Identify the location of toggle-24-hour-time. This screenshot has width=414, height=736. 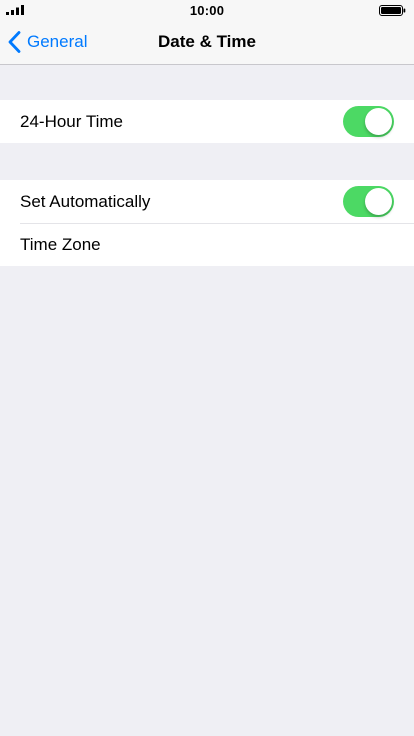
(368, 121).